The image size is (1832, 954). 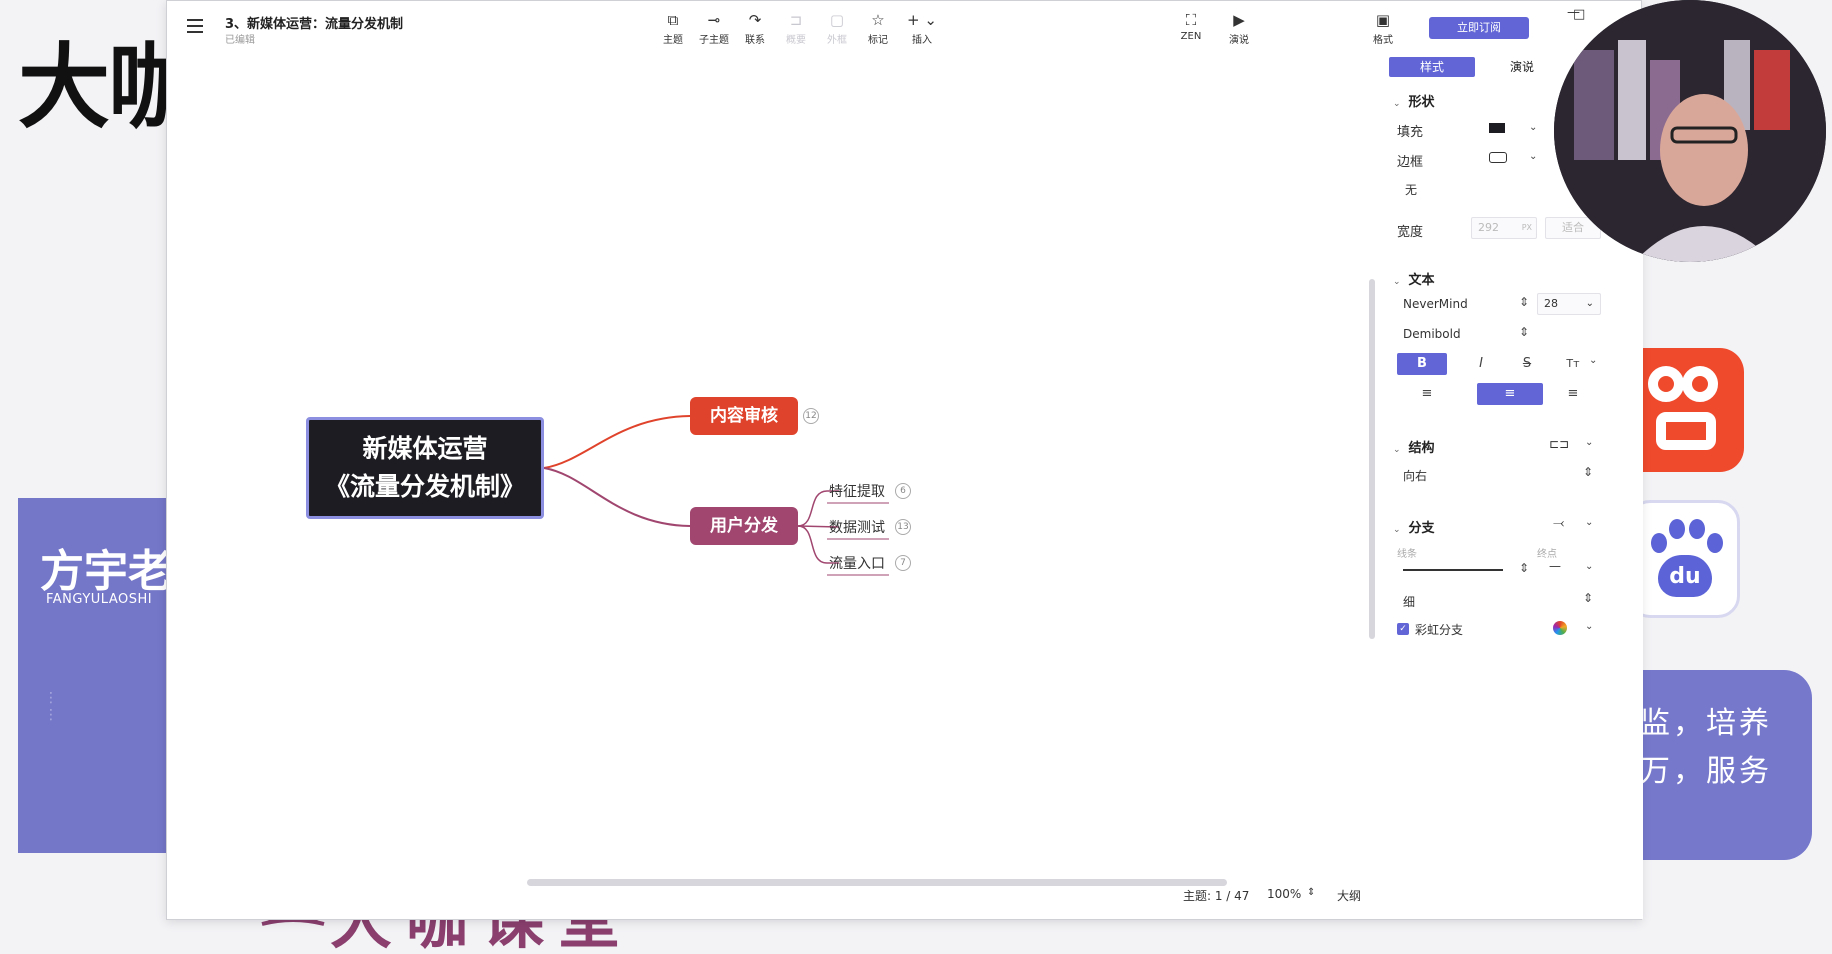 What do you see at coordinates (1481, 364) in the screenshot?
I see `italic-button: I` at bounding box center [1481, 364].